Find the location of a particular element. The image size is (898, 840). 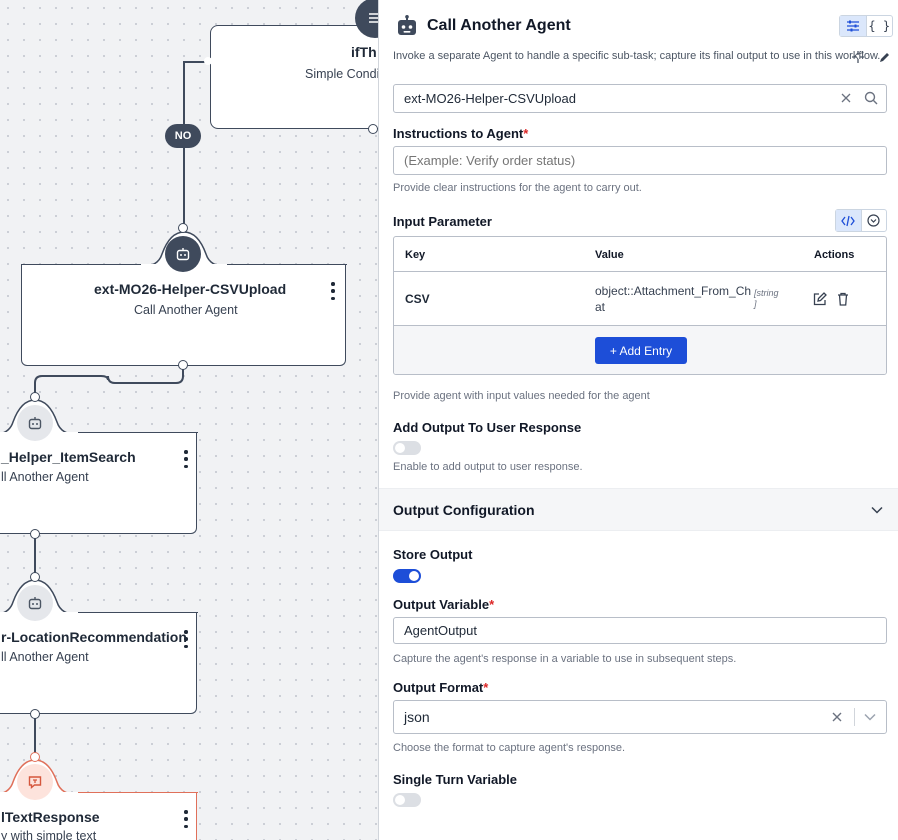

output-format-label-text: Output Format is located at coordinates (438, 687).